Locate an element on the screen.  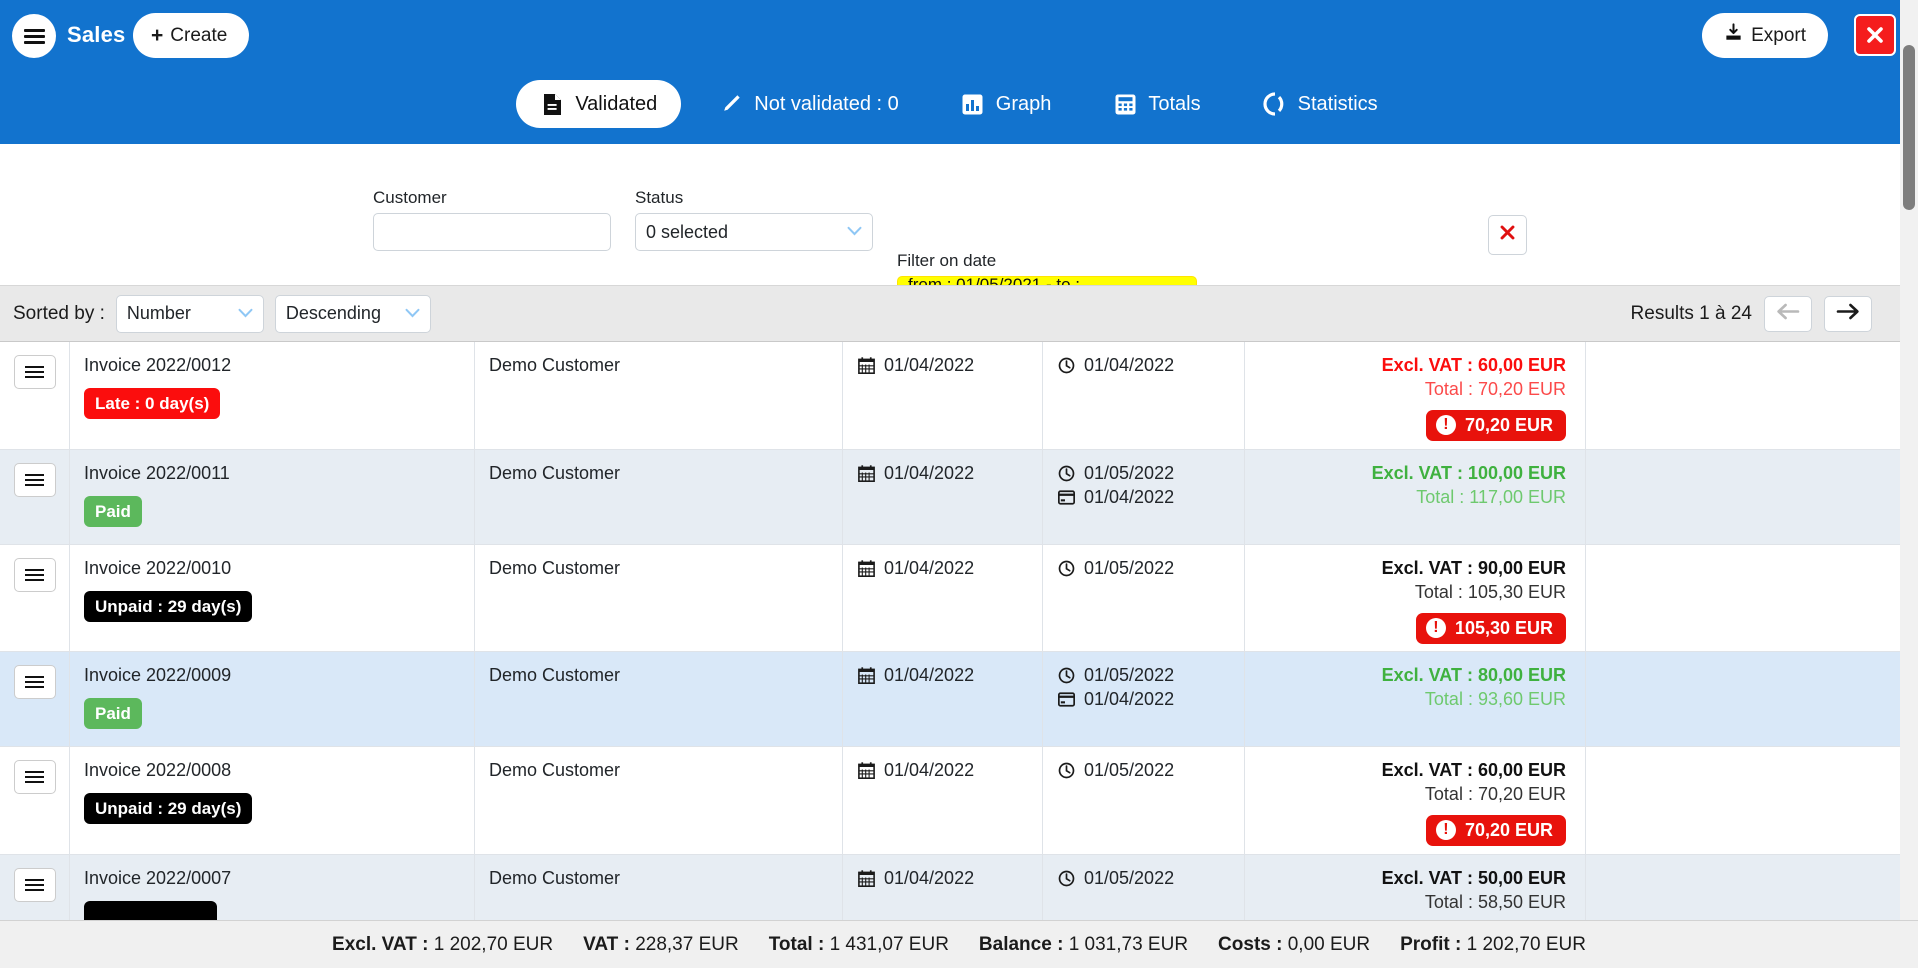
status-badge: Unpaid : 29 day(s) is located at coordinates (168, 809).